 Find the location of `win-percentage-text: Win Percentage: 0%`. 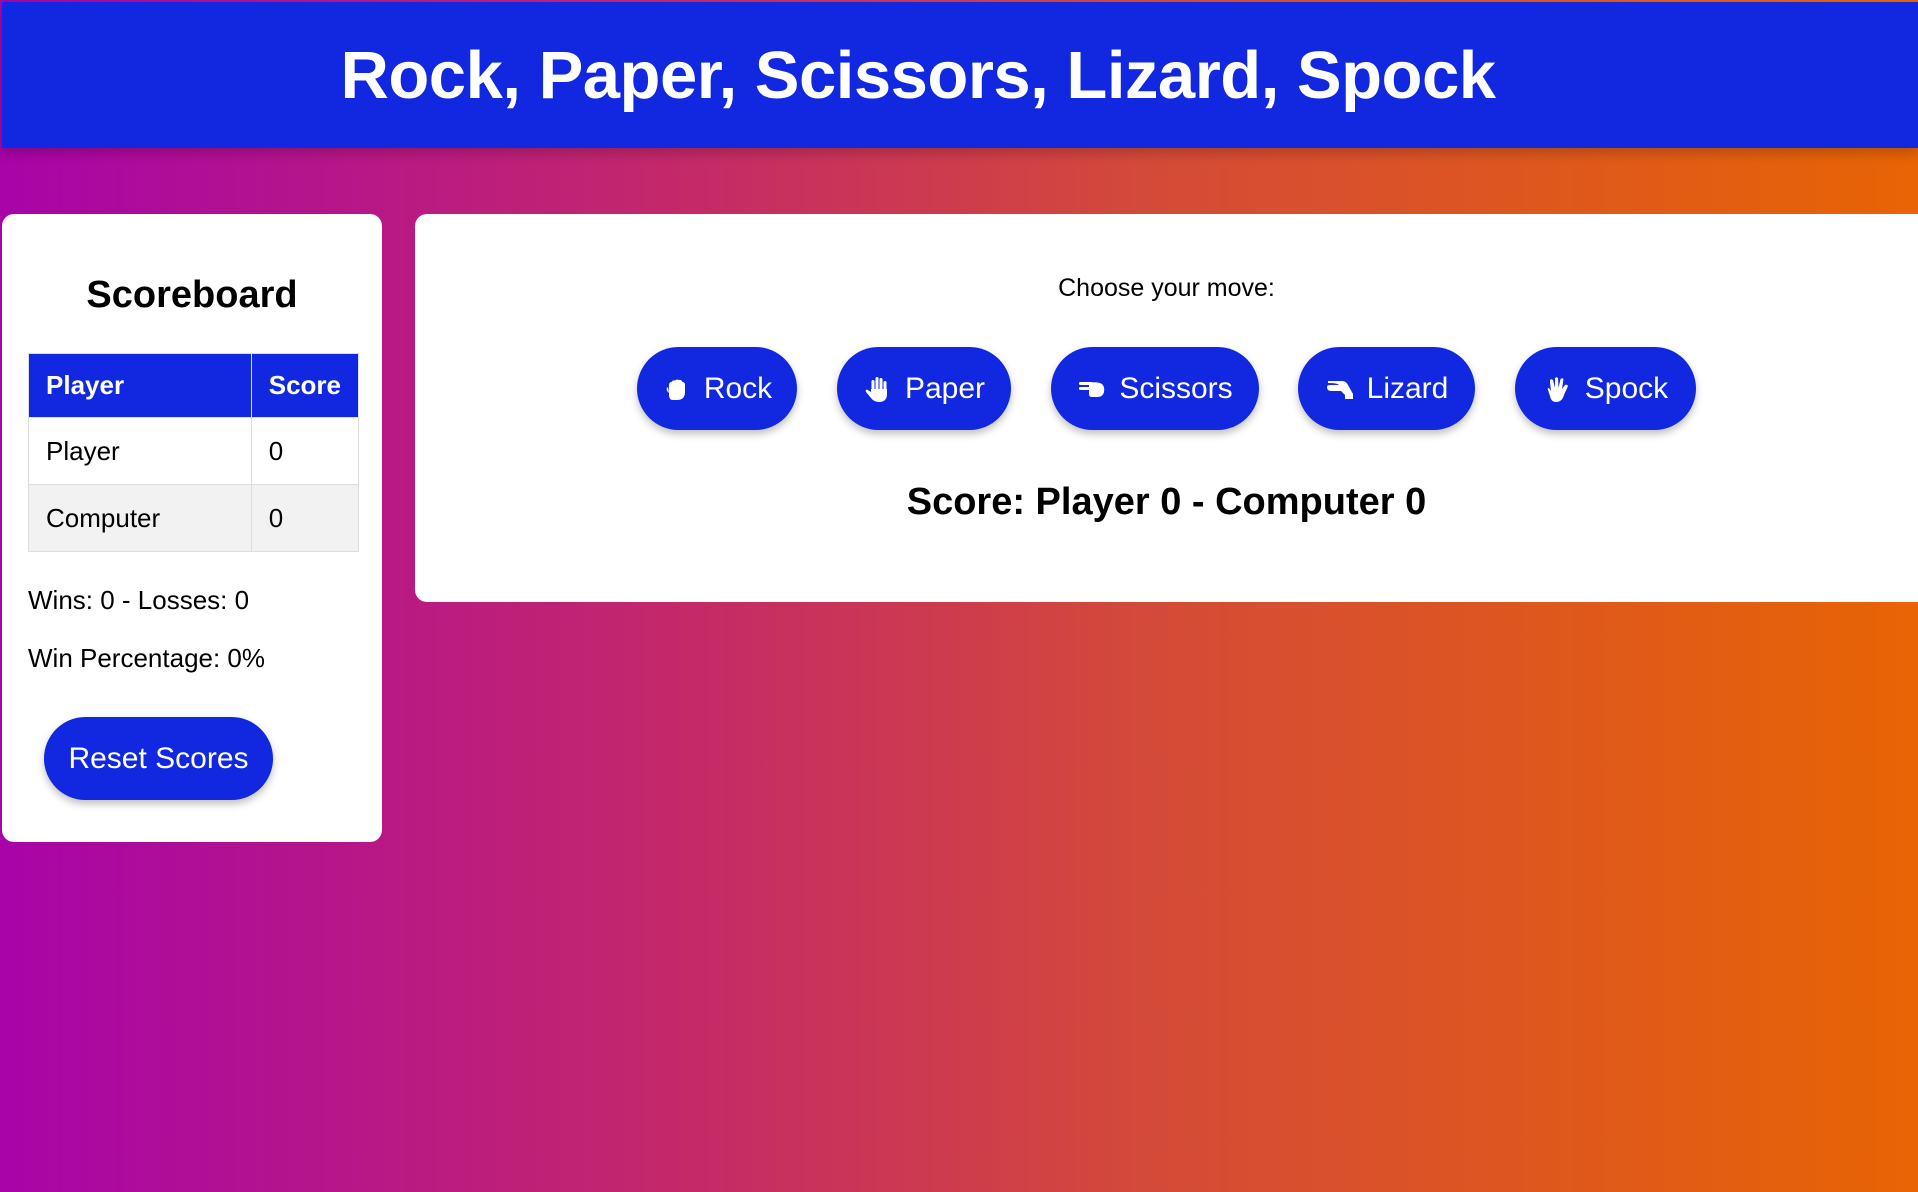

win-percentage-text: Win Percentage: 0% is located at coordinates (147, 658).